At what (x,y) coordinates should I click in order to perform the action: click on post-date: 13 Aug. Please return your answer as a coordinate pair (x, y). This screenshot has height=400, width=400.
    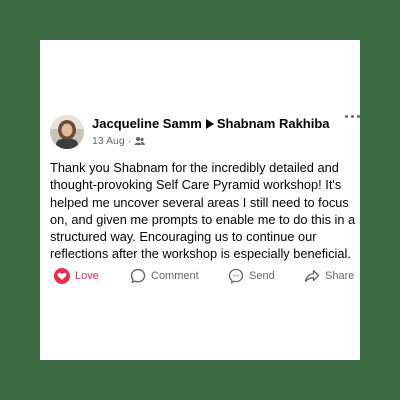
    Looking at the image, I should click on (108, 141).